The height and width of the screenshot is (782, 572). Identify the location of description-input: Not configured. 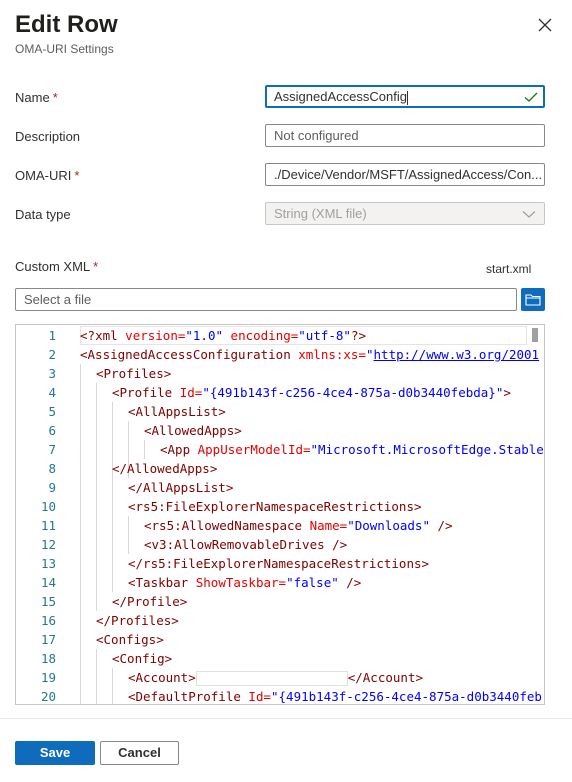
(405, 135).